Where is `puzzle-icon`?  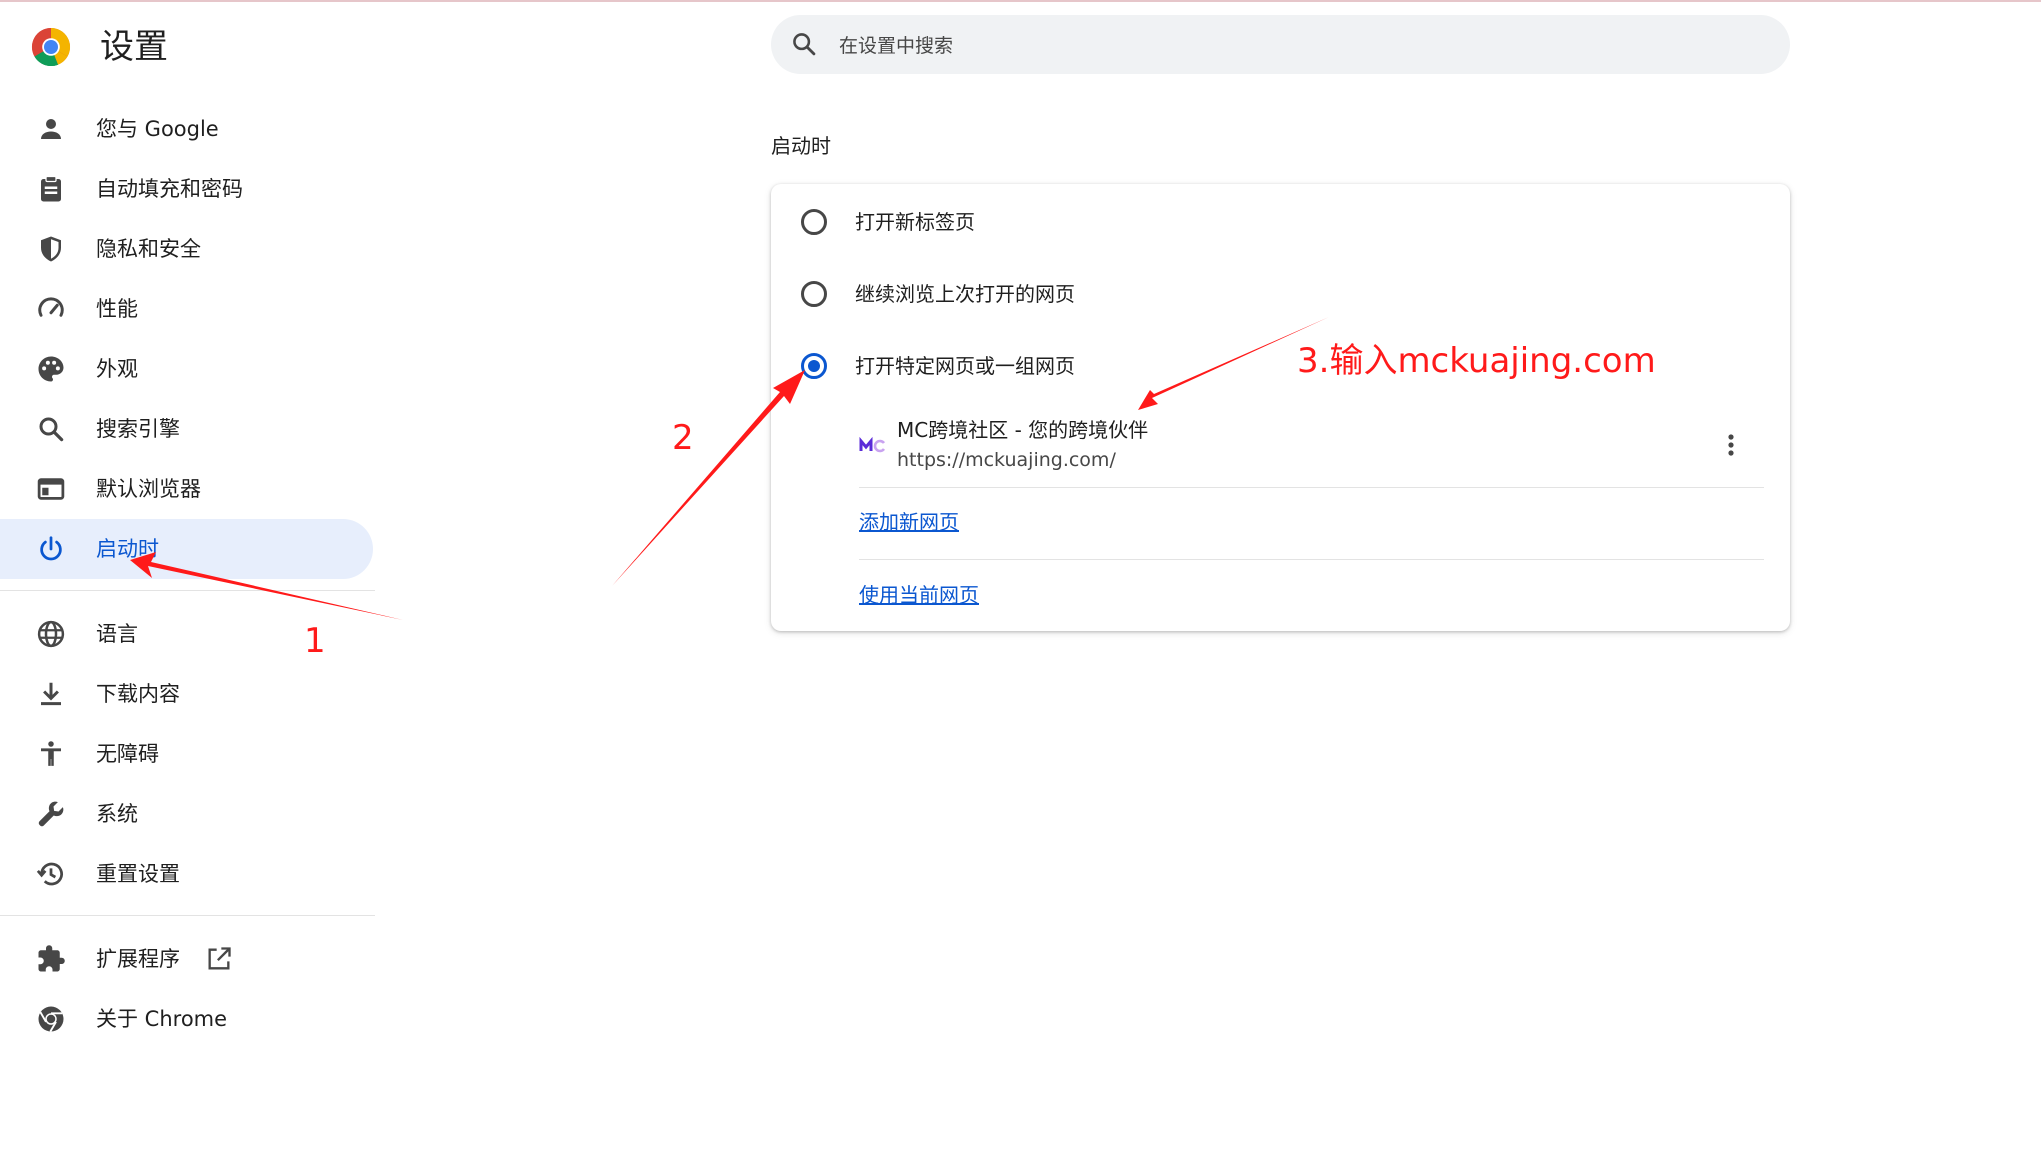 puzzle-icon is located at coordinates (51, 958).